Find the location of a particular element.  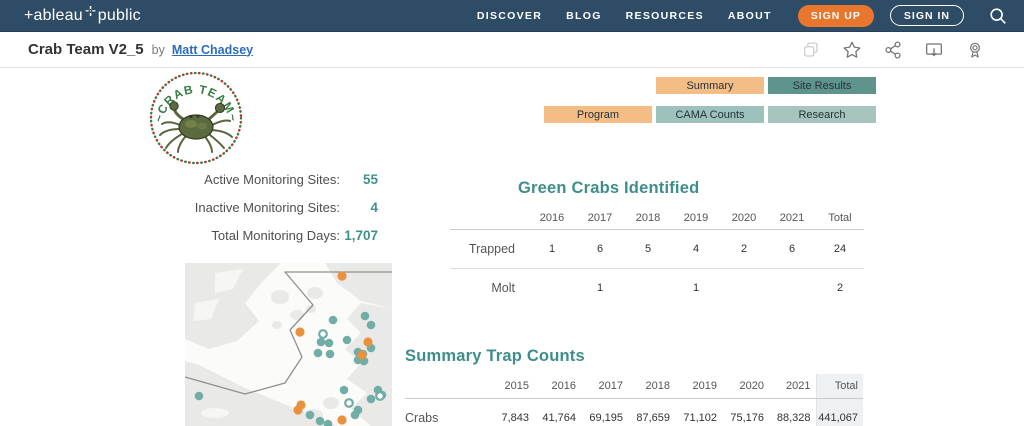

trap-counts-title: Summary Trap Counts is located at coordinates (495, 356).